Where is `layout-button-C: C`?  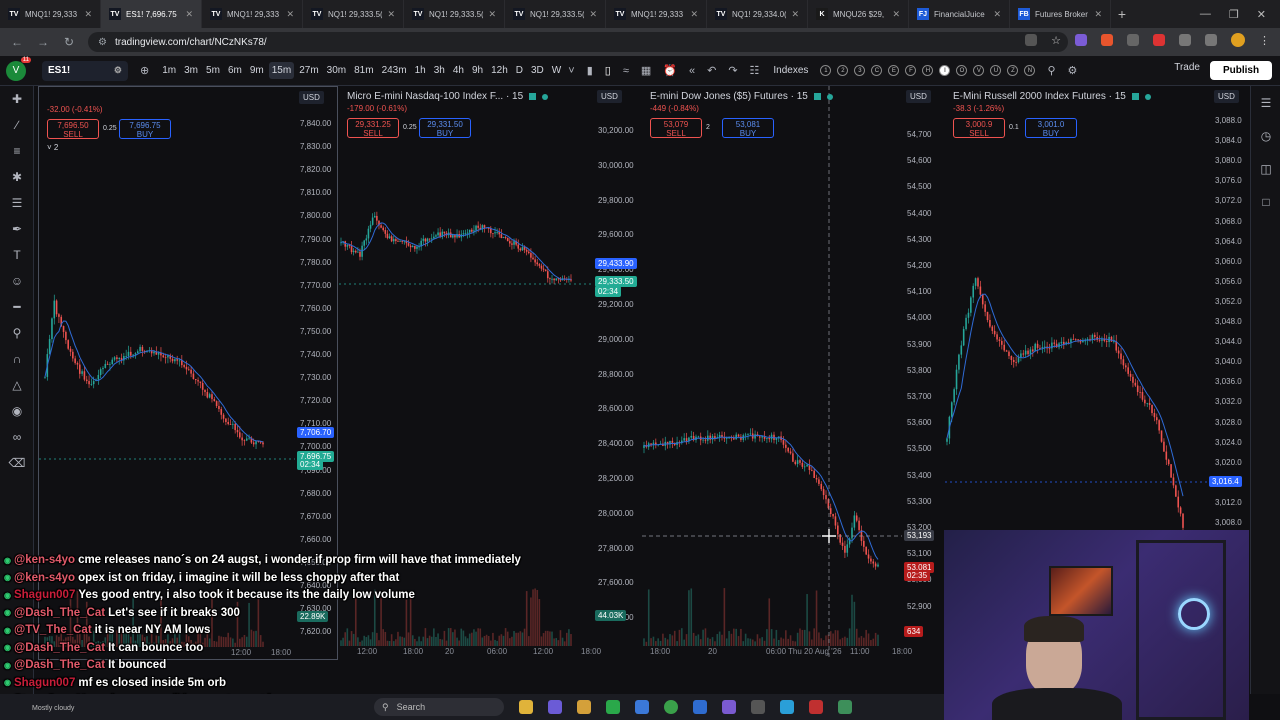
layout-button-C: C is located at coordinates (877, 70).